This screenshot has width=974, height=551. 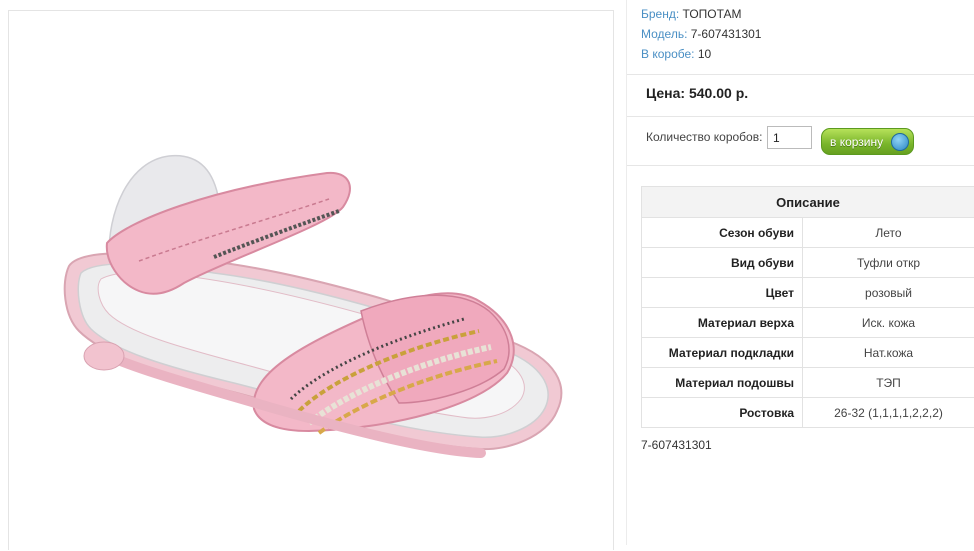 I want to click on table-row: Материал подкладки Нат.кожа, so click(x=808, y=353).